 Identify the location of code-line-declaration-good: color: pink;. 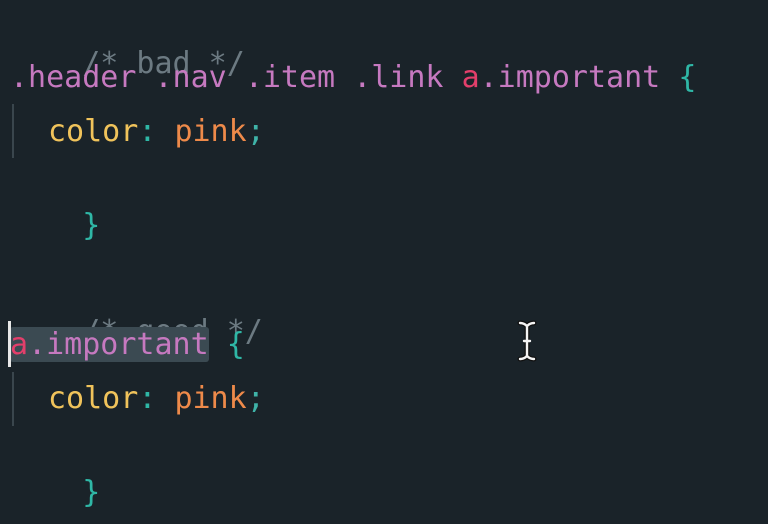
(137, 399).